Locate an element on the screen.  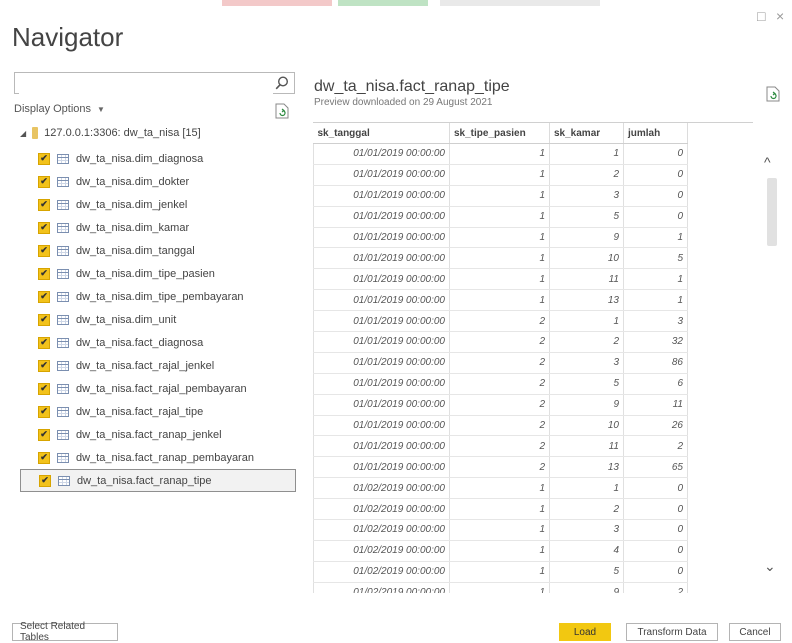
select-related-tables-button: Select Related Tables is located at coordinates (65, 632).